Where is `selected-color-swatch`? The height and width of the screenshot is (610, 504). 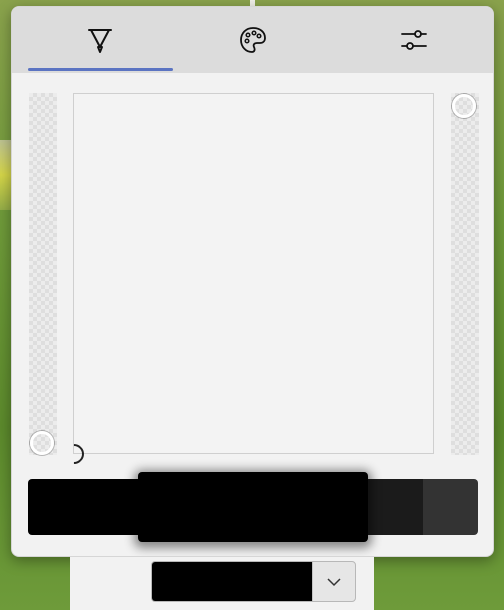 selected-color-swatch is located at coordinates (253, 507).